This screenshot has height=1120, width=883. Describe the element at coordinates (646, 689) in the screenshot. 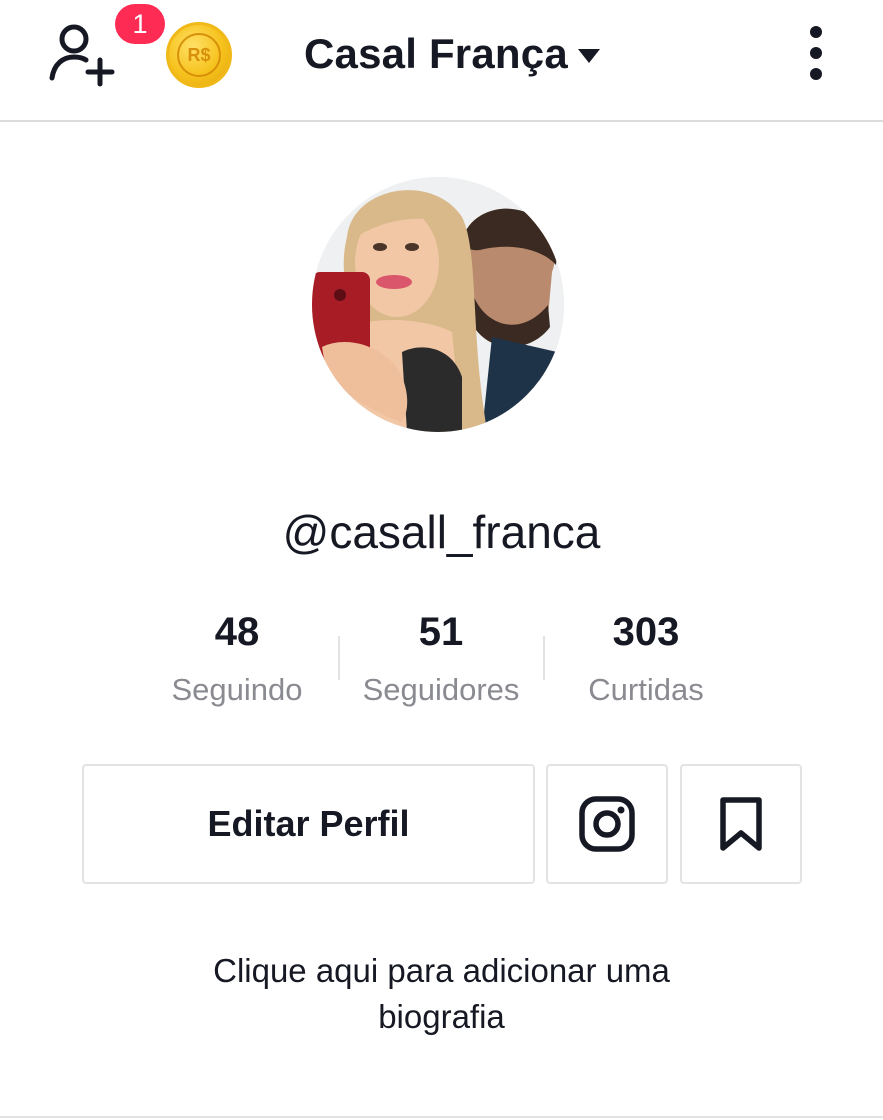

I see `likes-label: Curtidas` at that location.